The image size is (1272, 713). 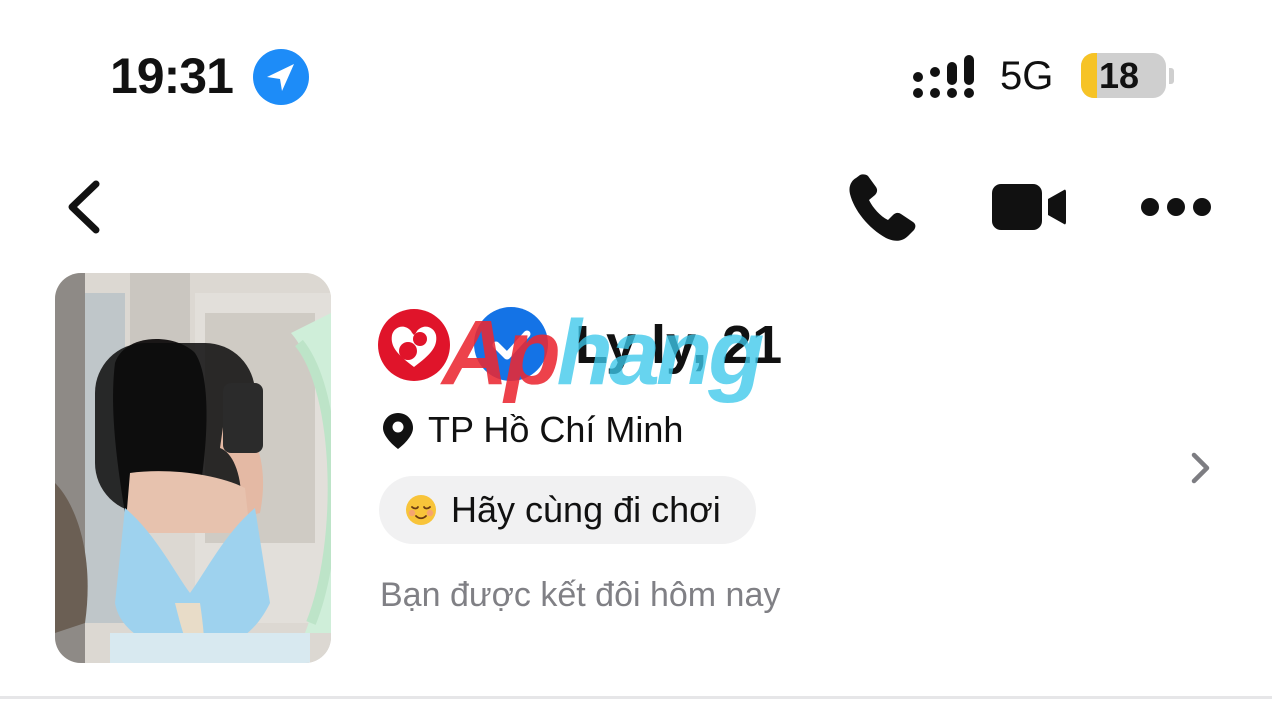 What do you see at coordinates (556, 429) in the screenshot?
I see `profile-location: TP Hồ Chí Minh` at bounding box center [556, 429].